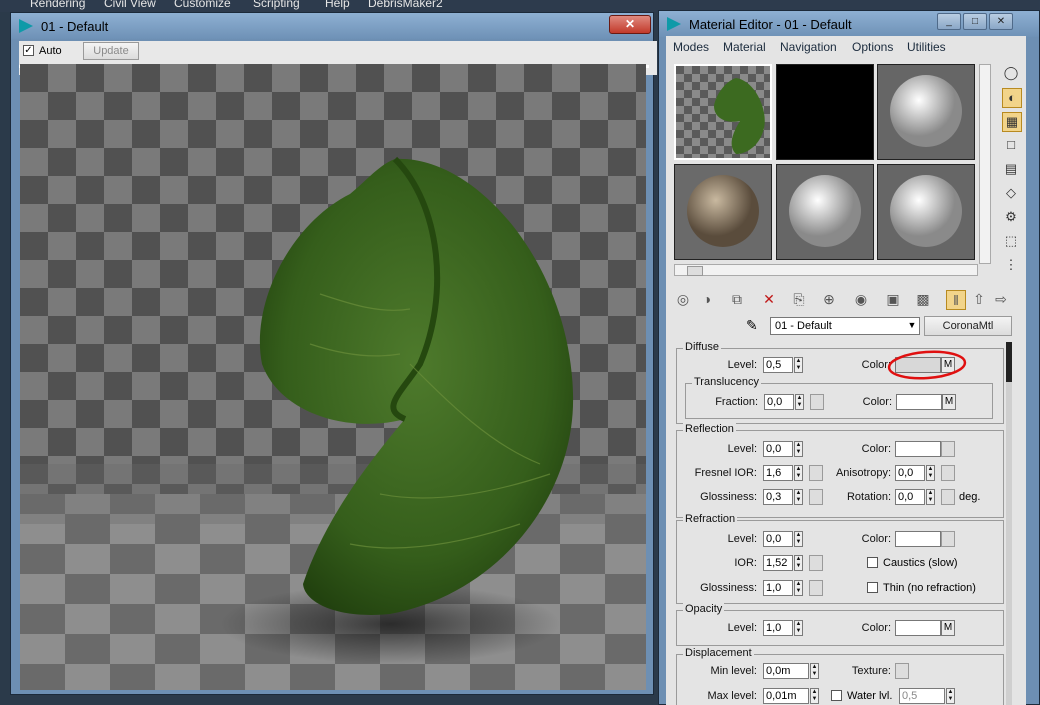  I want to click on material-map-navigator-icon: ⋮, so click(1011, 265).